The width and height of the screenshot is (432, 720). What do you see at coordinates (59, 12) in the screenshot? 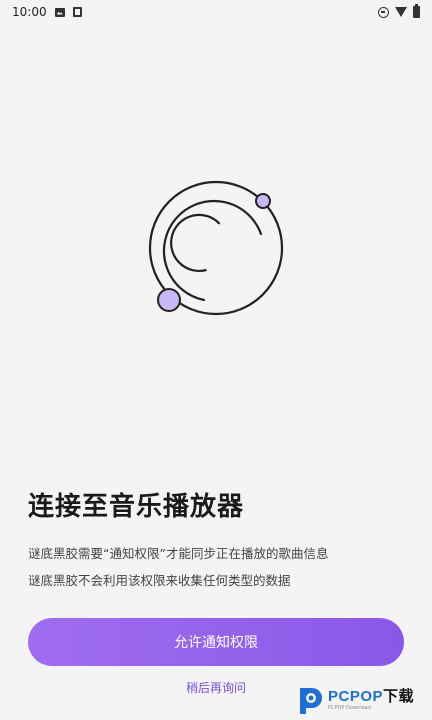
I see `image-icon` at bounding box center [59, 12].